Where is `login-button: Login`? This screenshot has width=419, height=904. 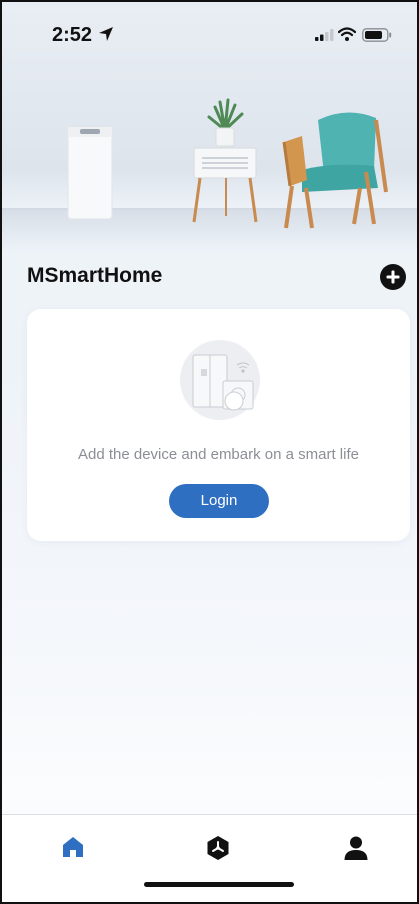 login-button: Login is located at coordinates (219, 501).